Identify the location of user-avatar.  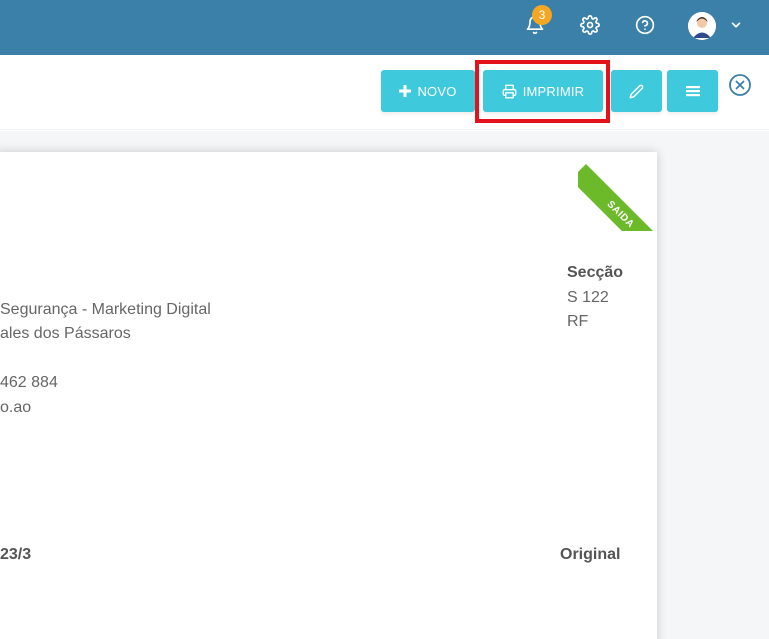
(702, 26).